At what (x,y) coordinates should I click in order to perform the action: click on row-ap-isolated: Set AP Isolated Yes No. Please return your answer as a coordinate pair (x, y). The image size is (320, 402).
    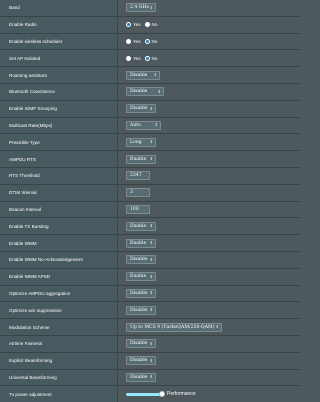
    Looking at the image, I should click on (150, 59).